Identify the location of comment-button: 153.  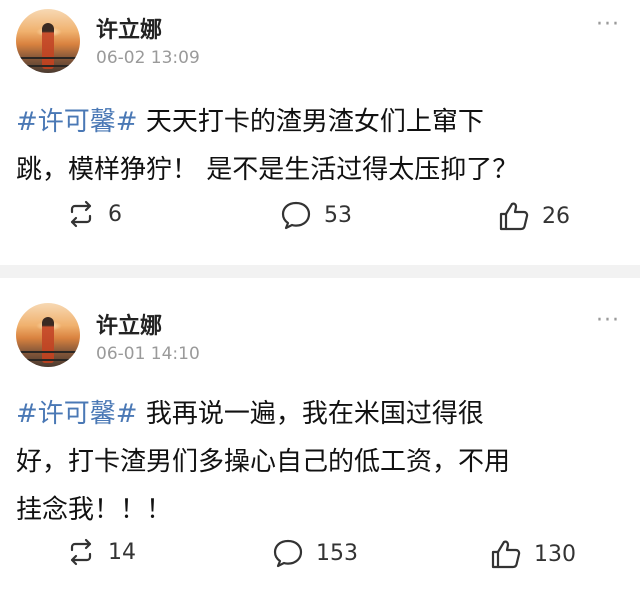
(315, 553).